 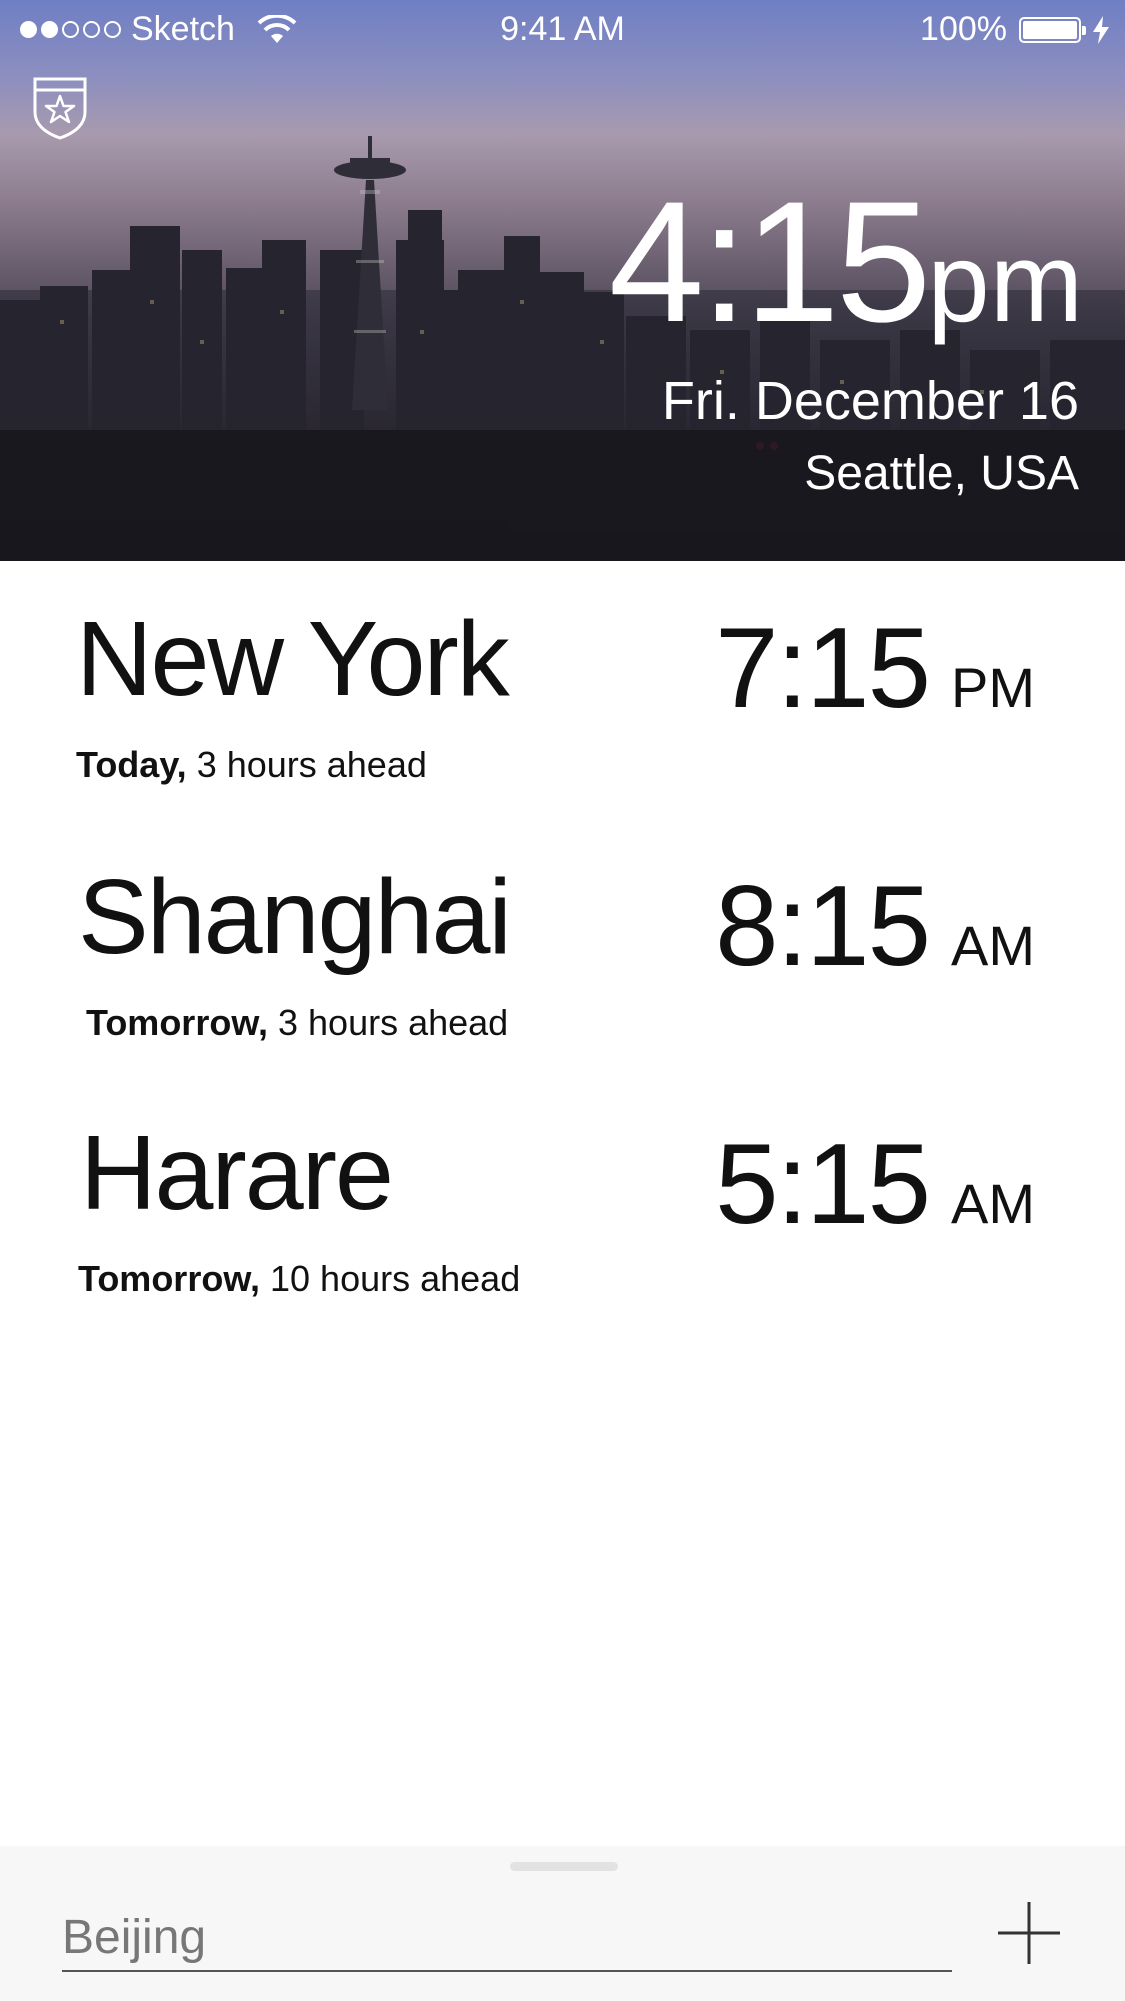 I want to click on city-hours-offset: 10 hours ahead, so click(x=395, y=1278).